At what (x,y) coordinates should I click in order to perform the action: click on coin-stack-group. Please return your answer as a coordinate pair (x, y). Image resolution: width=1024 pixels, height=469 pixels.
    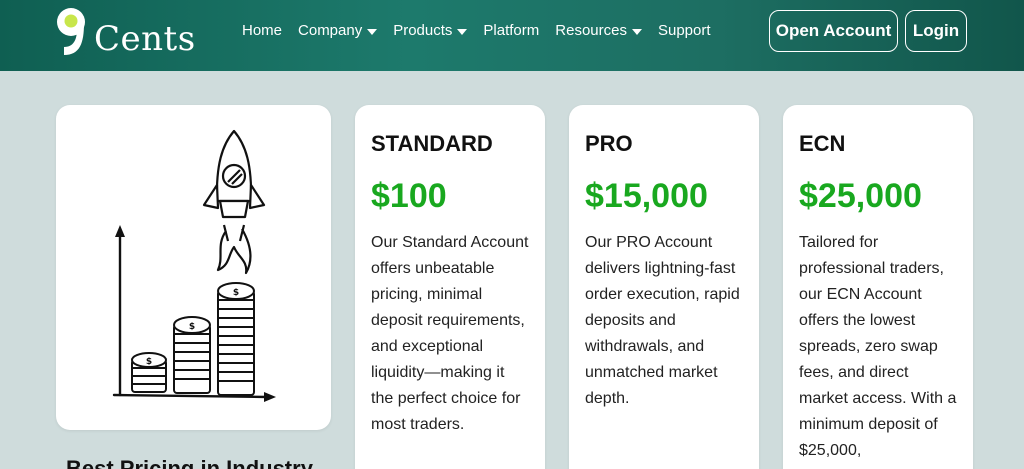
    Looking at the image, I should click on (193, 339).